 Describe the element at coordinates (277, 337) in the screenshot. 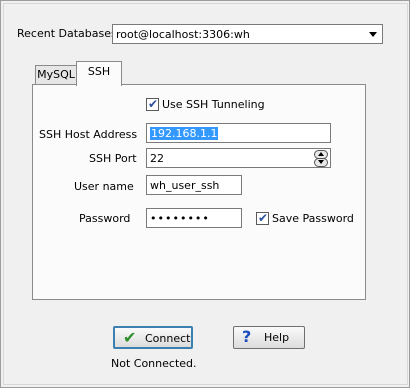

I see `help-button-label: Help` at that location.